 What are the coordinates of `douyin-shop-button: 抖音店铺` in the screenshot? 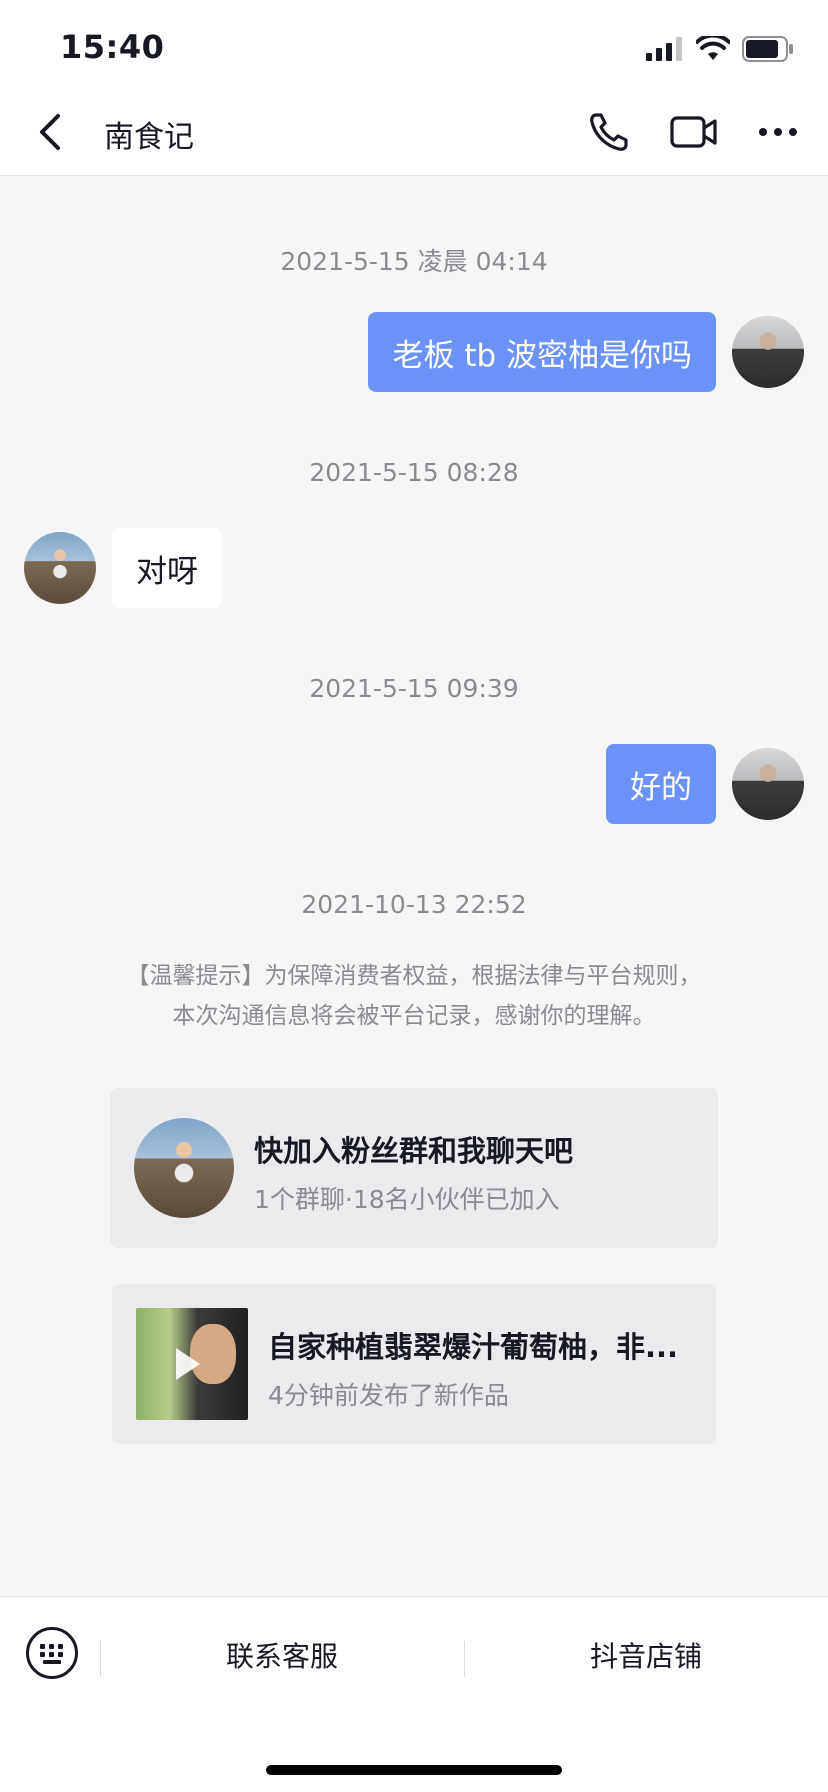 It's located at (646, 1655).